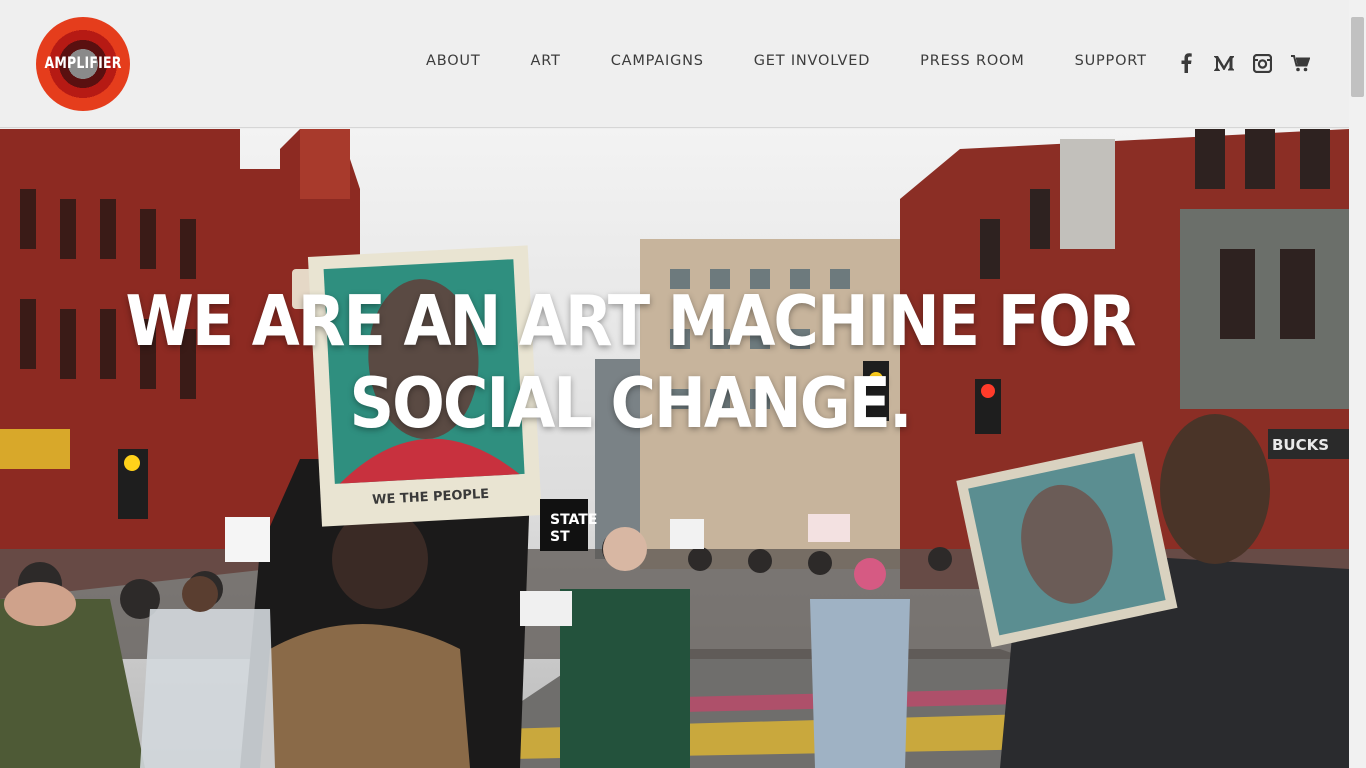 Image resolution: width=1366 pixels, height=768 pixels. Describe the element at coordinates (1186, 63) in the screenshot. I see `facebook-icon` at that location.